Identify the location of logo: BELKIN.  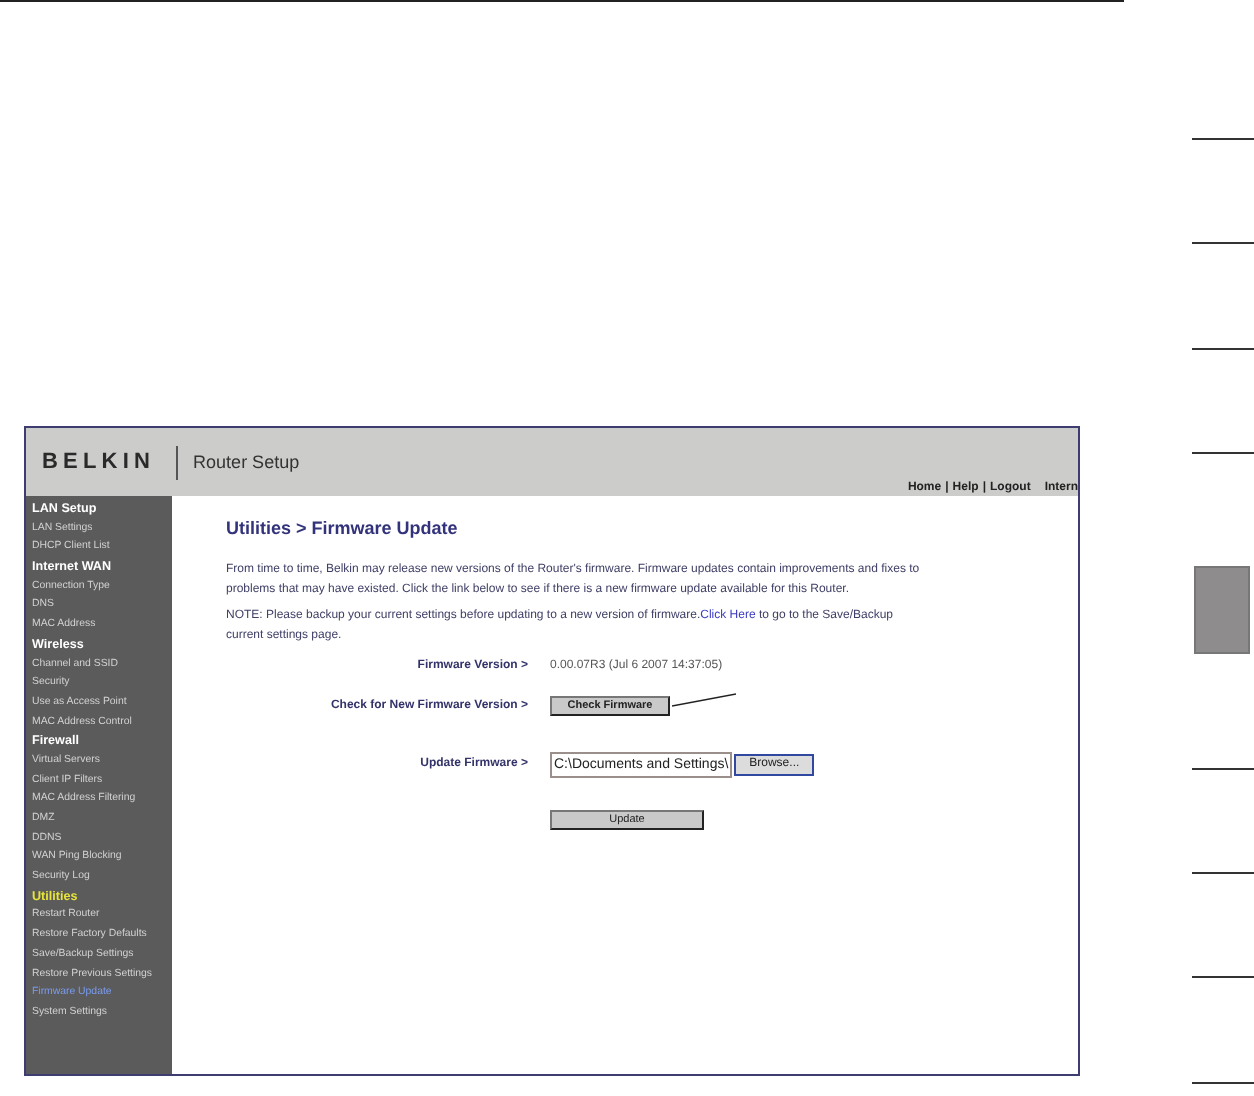
(99, 462).